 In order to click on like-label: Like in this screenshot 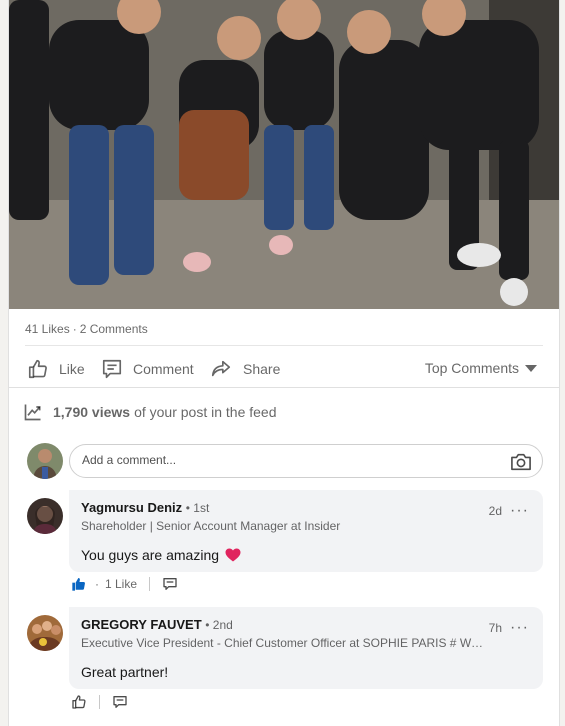, I will do `click(72, 369)`.